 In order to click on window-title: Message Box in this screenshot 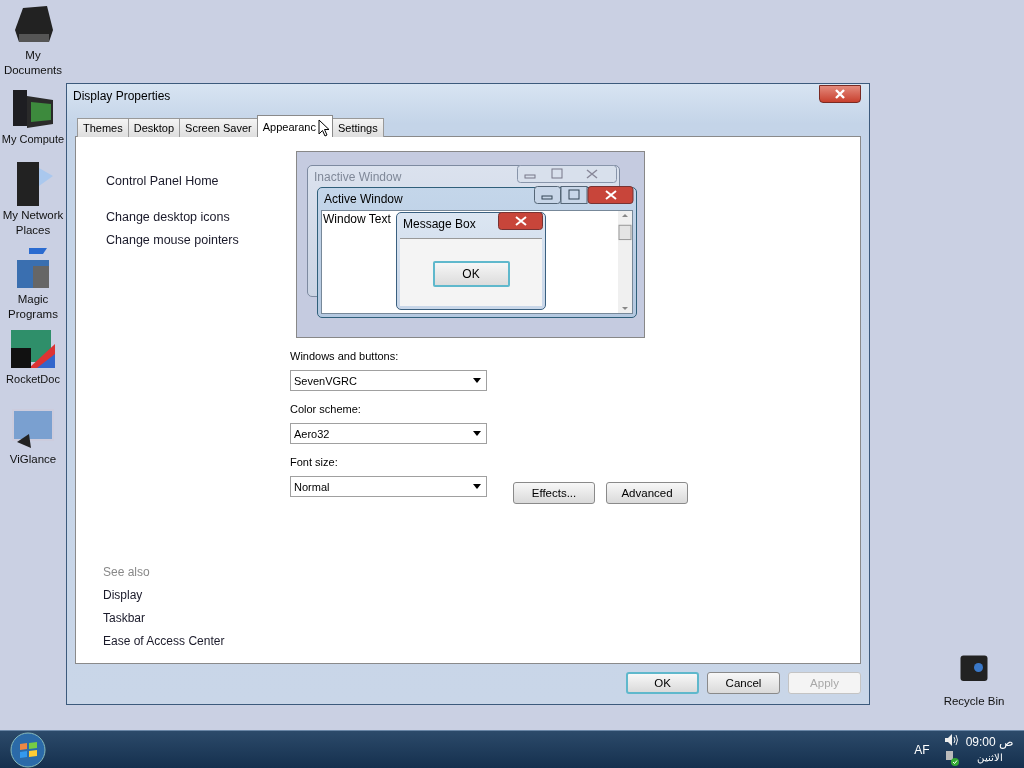, I will do `click(439, 224)`.